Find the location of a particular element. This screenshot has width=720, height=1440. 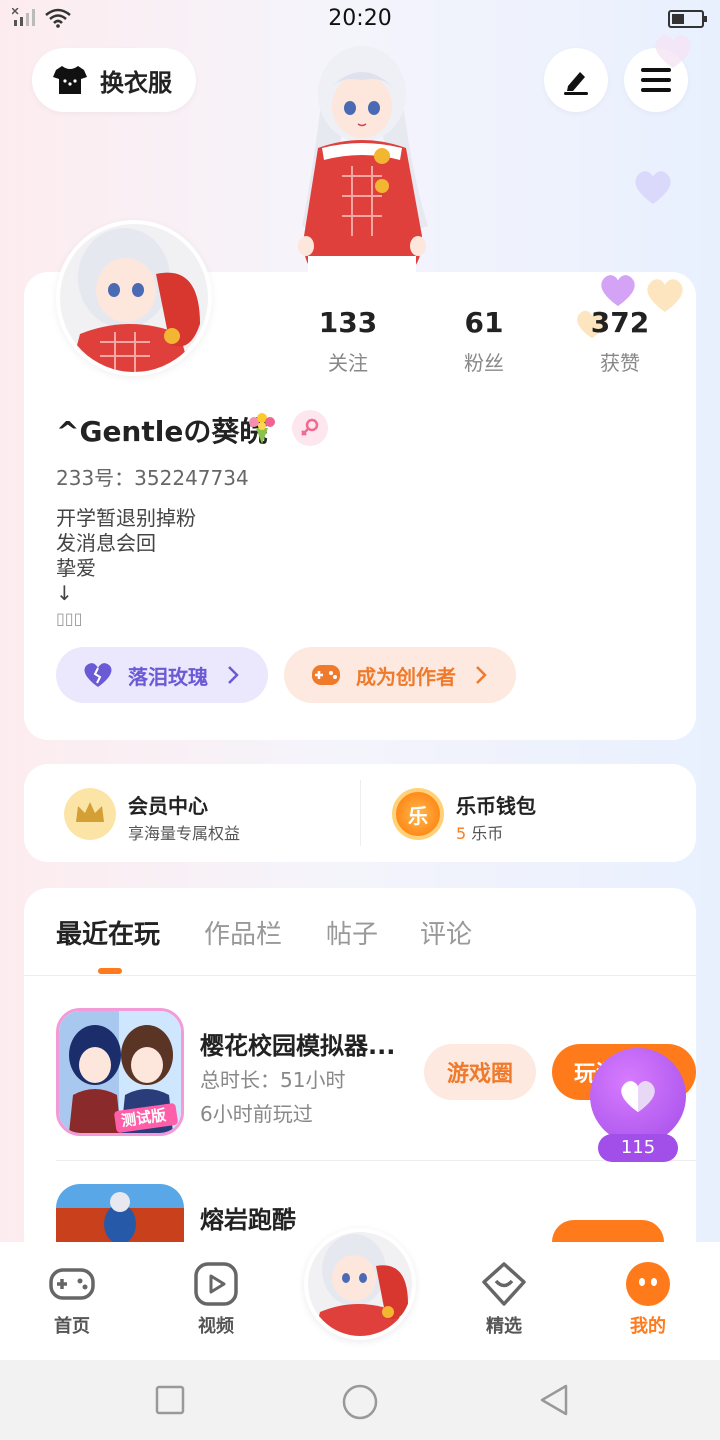

bio-line: 开学暂退别掉粉 is located at coordinates (126, 518).